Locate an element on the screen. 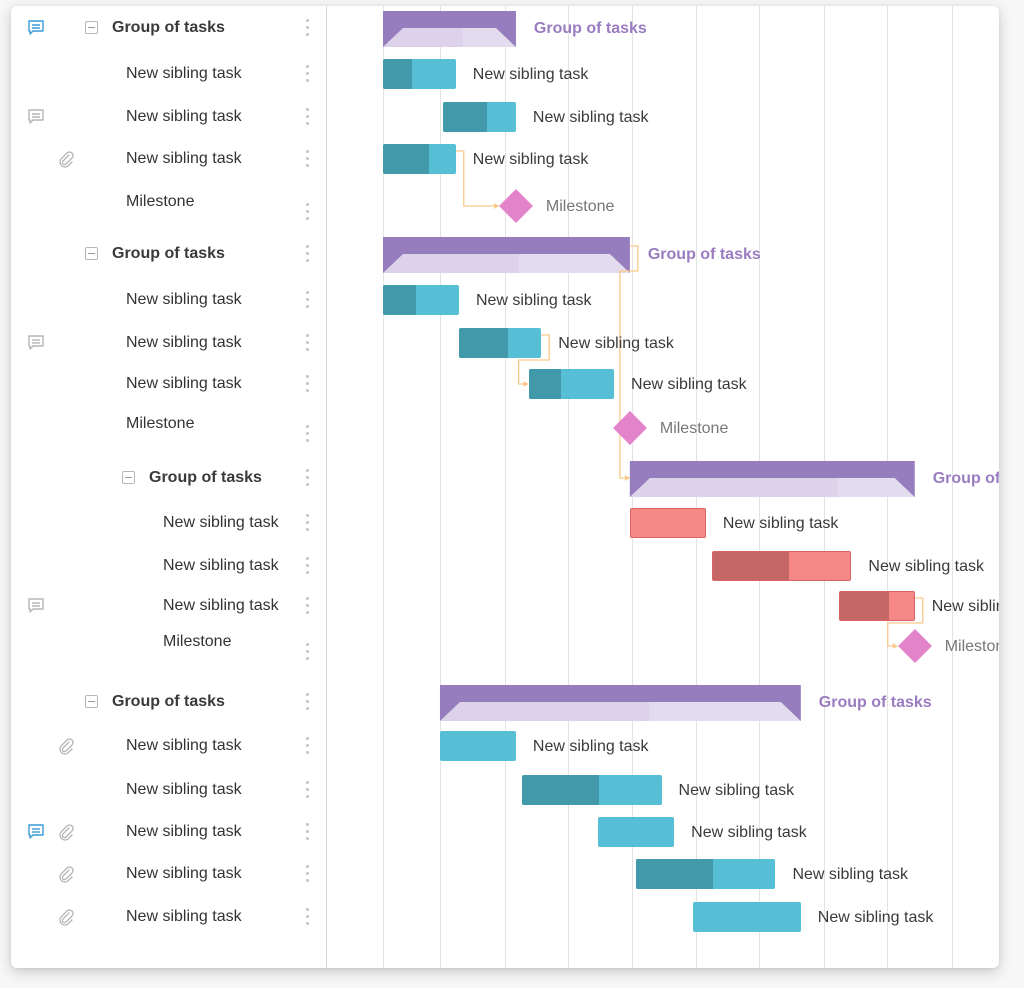 This screenshot has height=988, width=1024. group-name: Group of tasks is located at coordinates (168, 27).